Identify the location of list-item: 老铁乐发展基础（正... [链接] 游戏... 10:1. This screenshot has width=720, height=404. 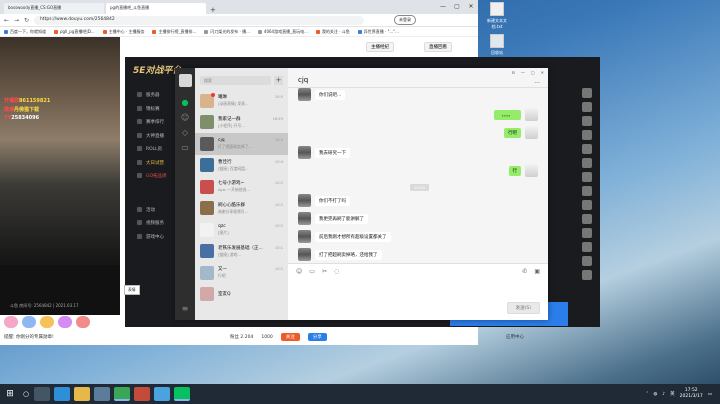
(241, 252).